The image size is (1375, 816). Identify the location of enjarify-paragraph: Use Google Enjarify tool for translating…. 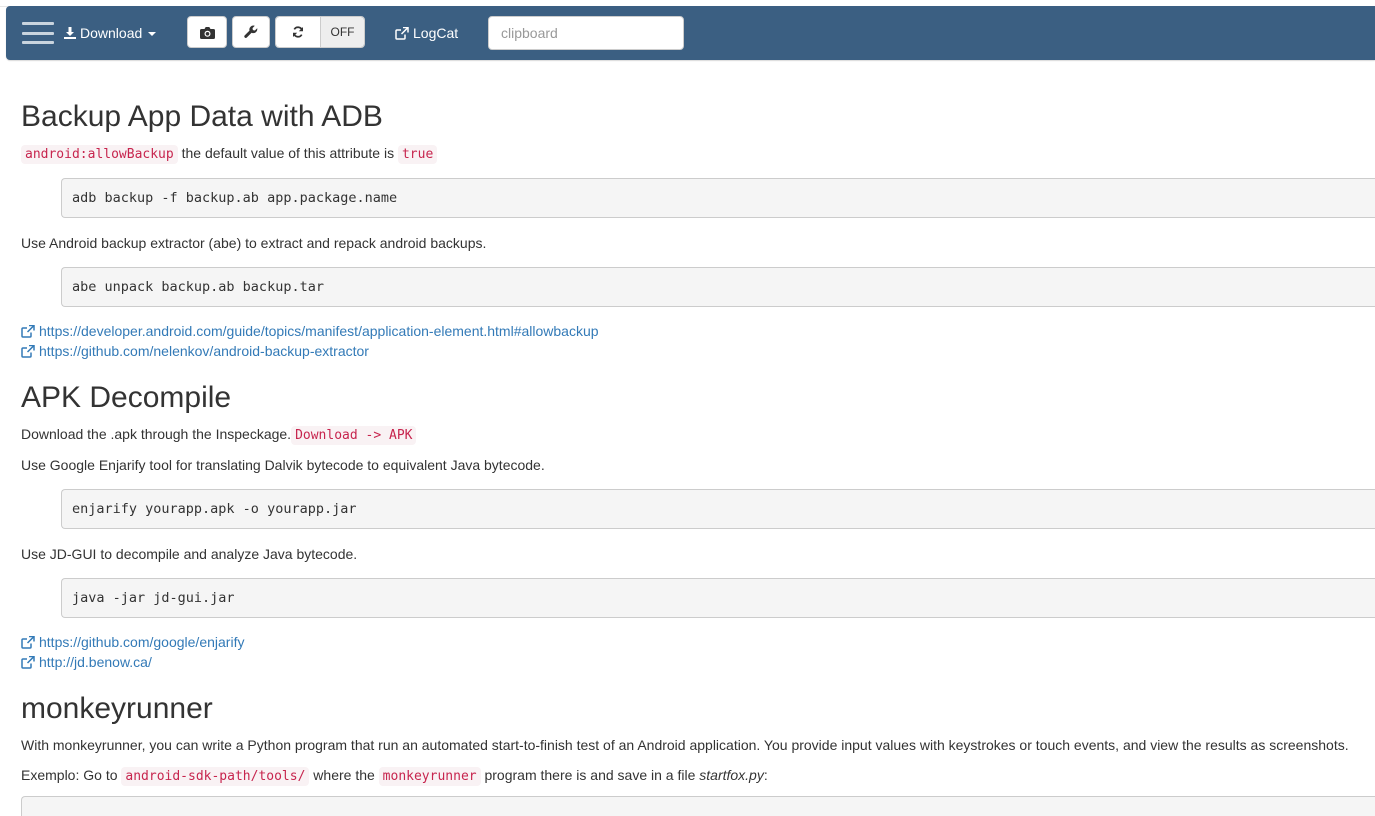
(283, 465).